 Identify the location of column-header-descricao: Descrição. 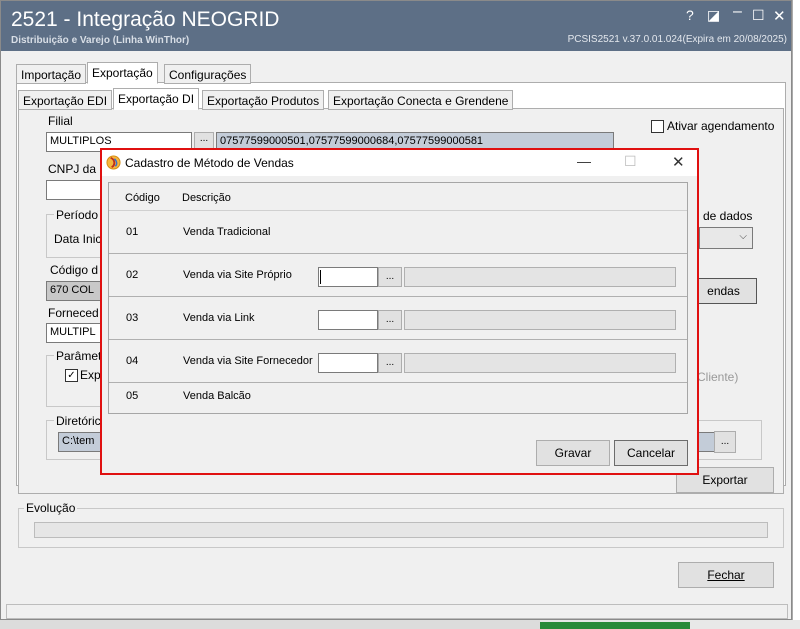
(206, 198).